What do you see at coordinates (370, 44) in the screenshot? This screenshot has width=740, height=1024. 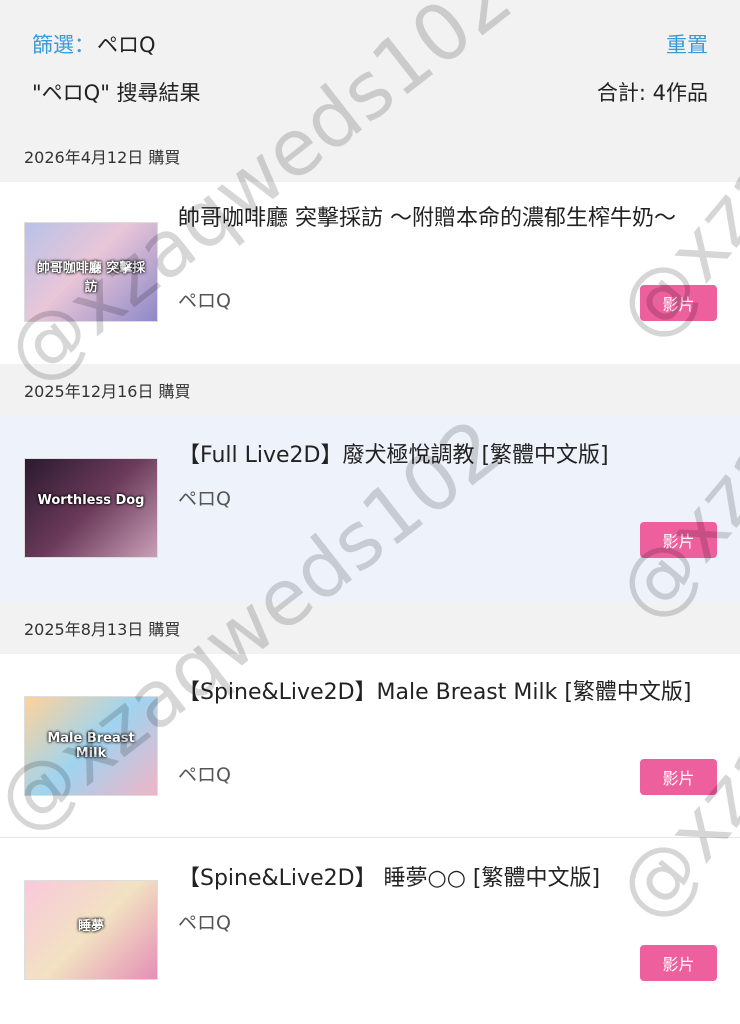 I see `filter-row: 篩選： ペロQ 重置` at bounding box center [370, 44].